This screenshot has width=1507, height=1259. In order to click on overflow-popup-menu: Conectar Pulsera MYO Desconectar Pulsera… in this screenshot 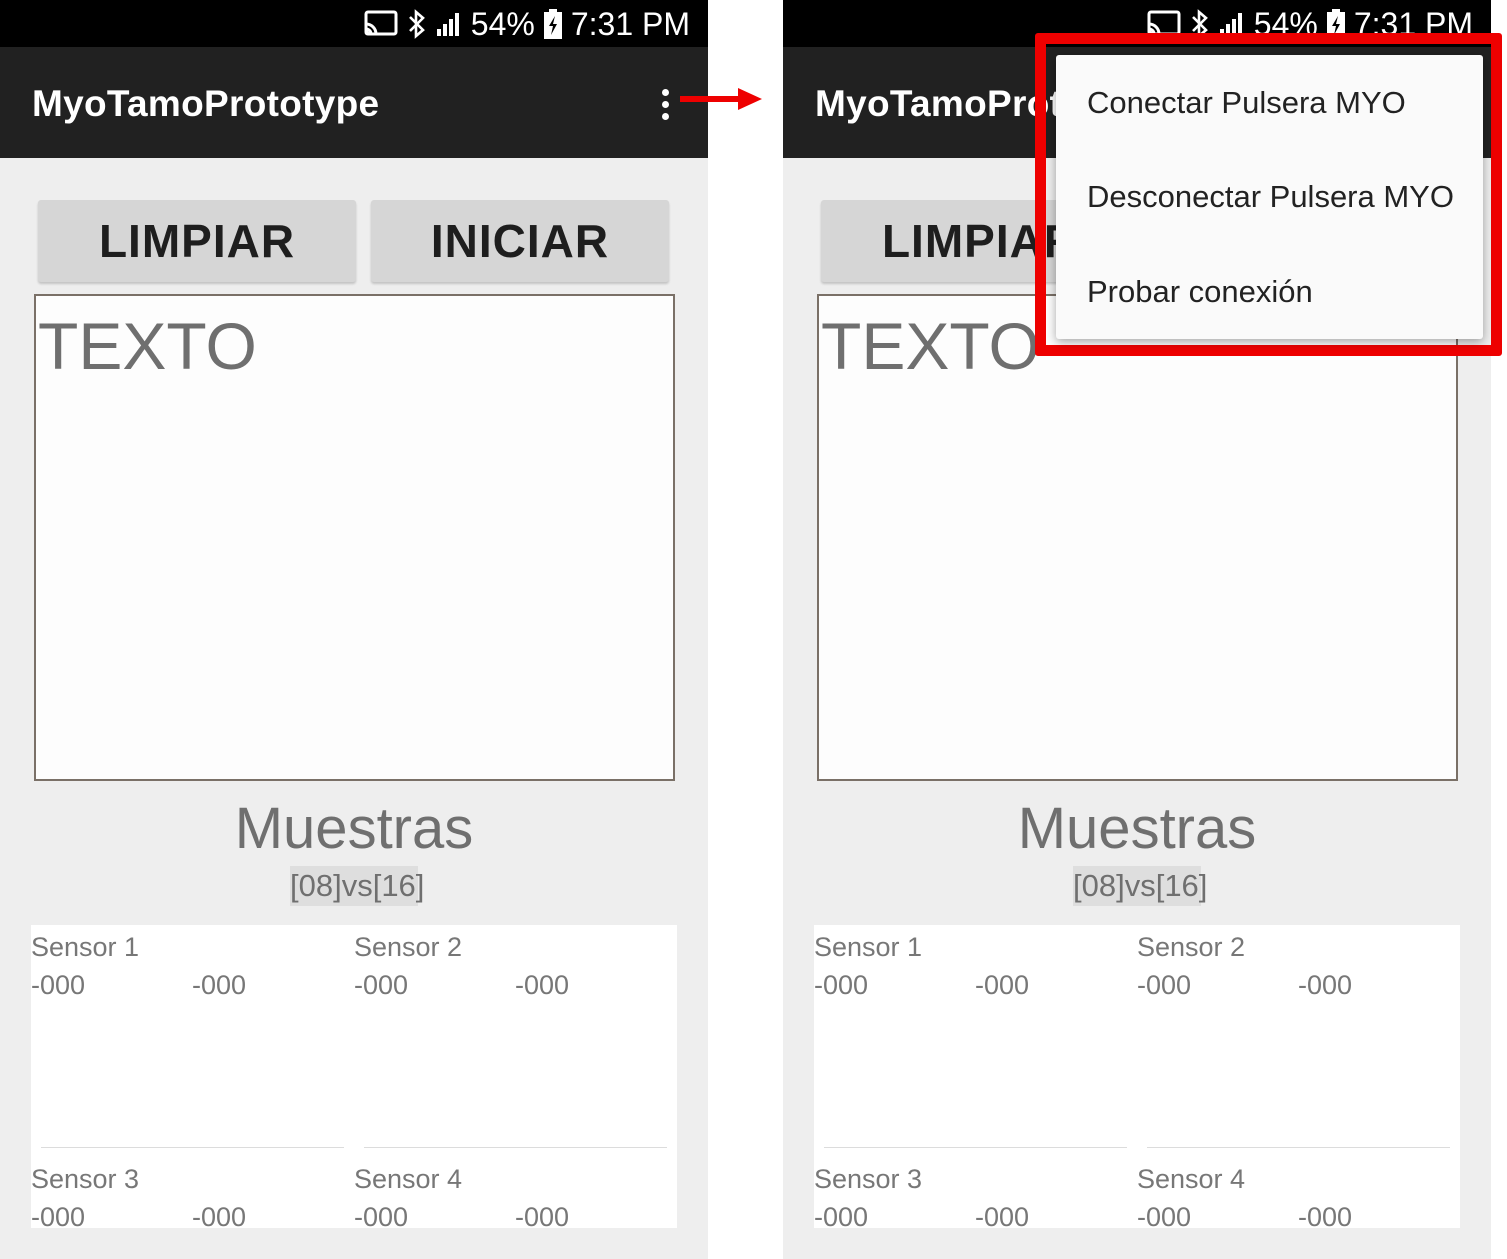, I will do `click(1269, 197)`.